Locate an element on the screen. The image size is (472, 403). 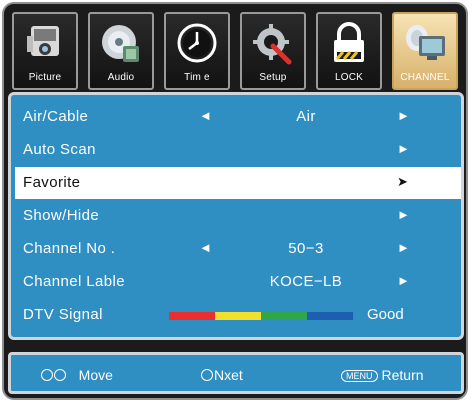
signal-segment-blue is located at coordinates (330, 316).